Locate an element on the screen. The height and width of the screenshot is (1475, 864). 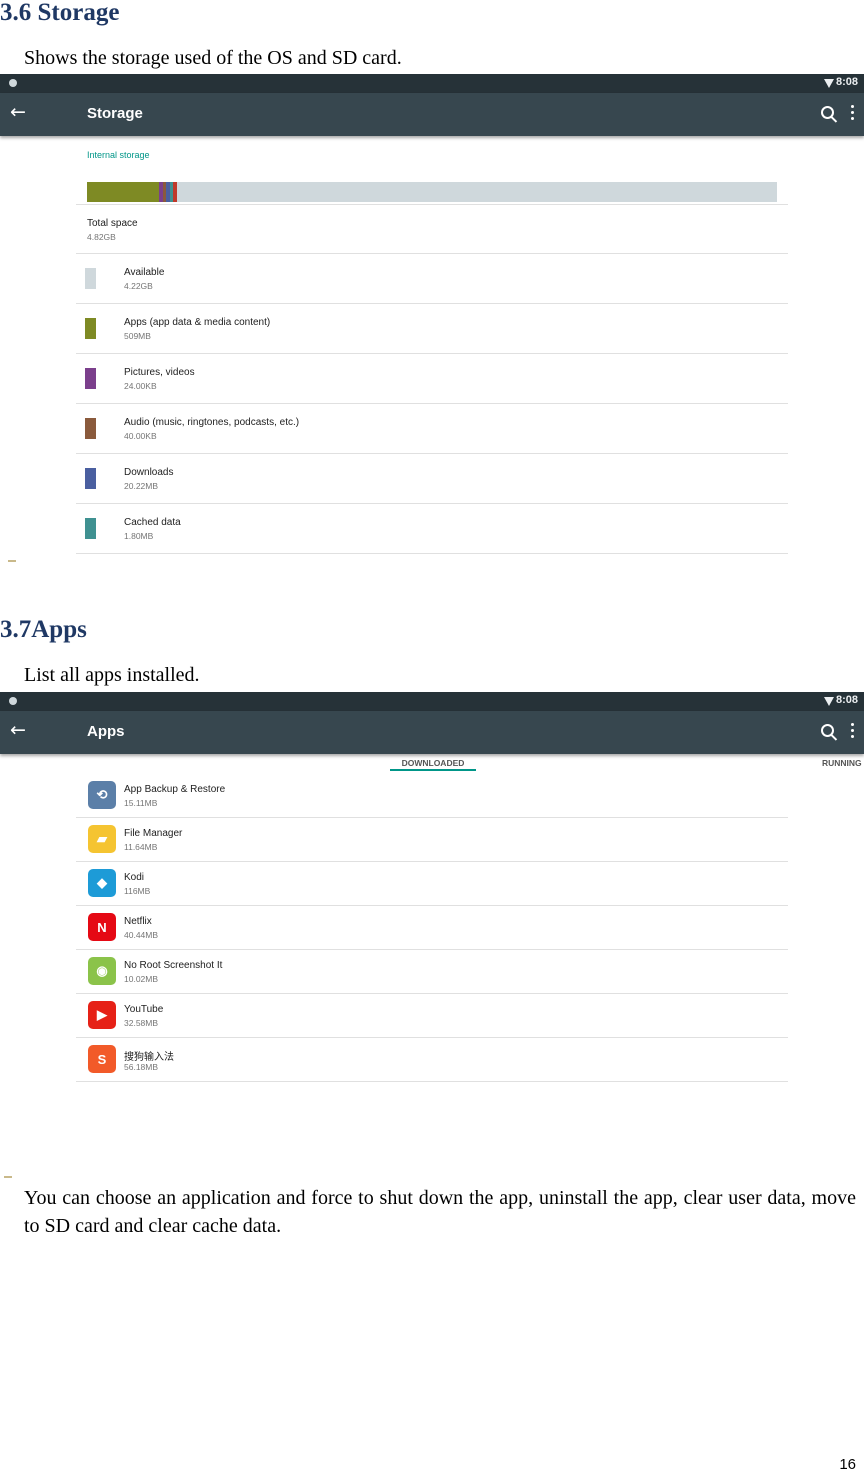
storage-item-name: Available is located at coordinates (144, 272).